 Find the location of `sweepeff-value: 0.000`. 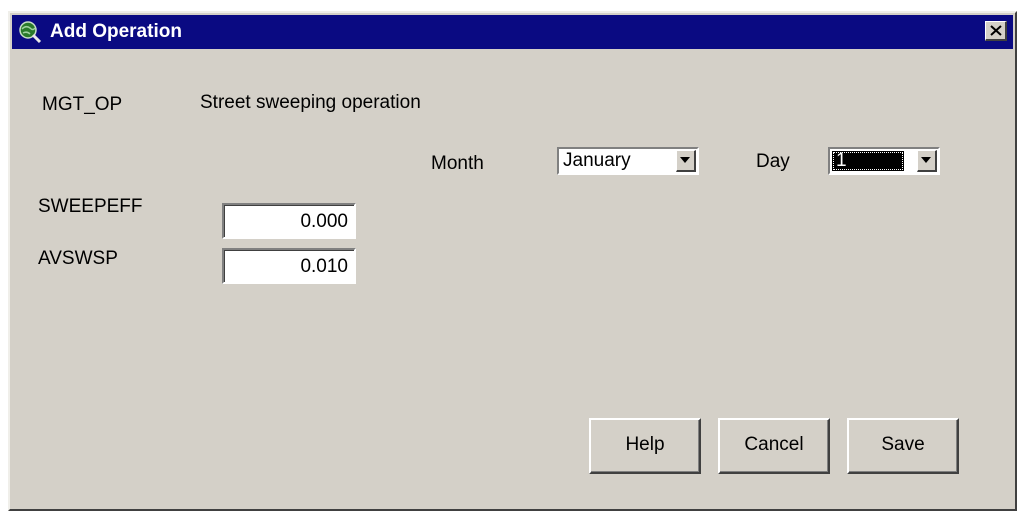

sweepeff-value: 0.000 is located at coordinates (324, 221).